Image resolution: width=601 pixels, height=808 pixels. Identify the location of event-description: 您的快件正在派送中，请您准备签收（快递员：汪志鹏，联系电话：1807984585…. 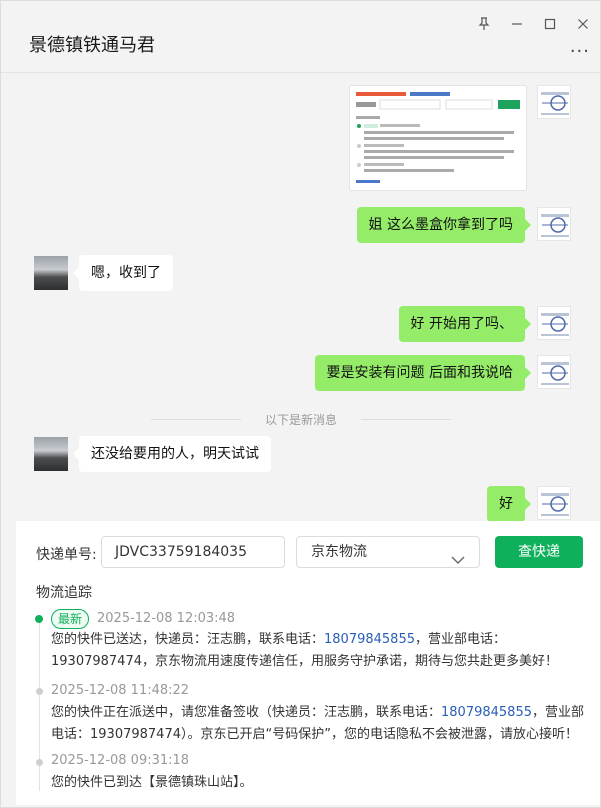
(318, 724).